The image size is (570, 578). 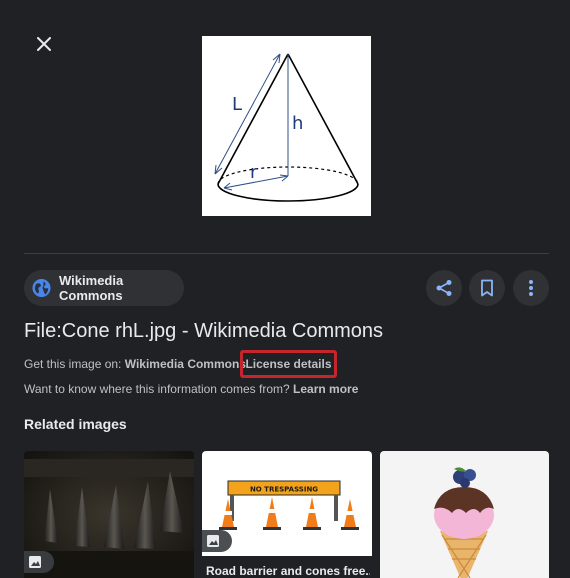 I want to click on source-chip: Wikimedia Commons, so click(x=104, y=288).